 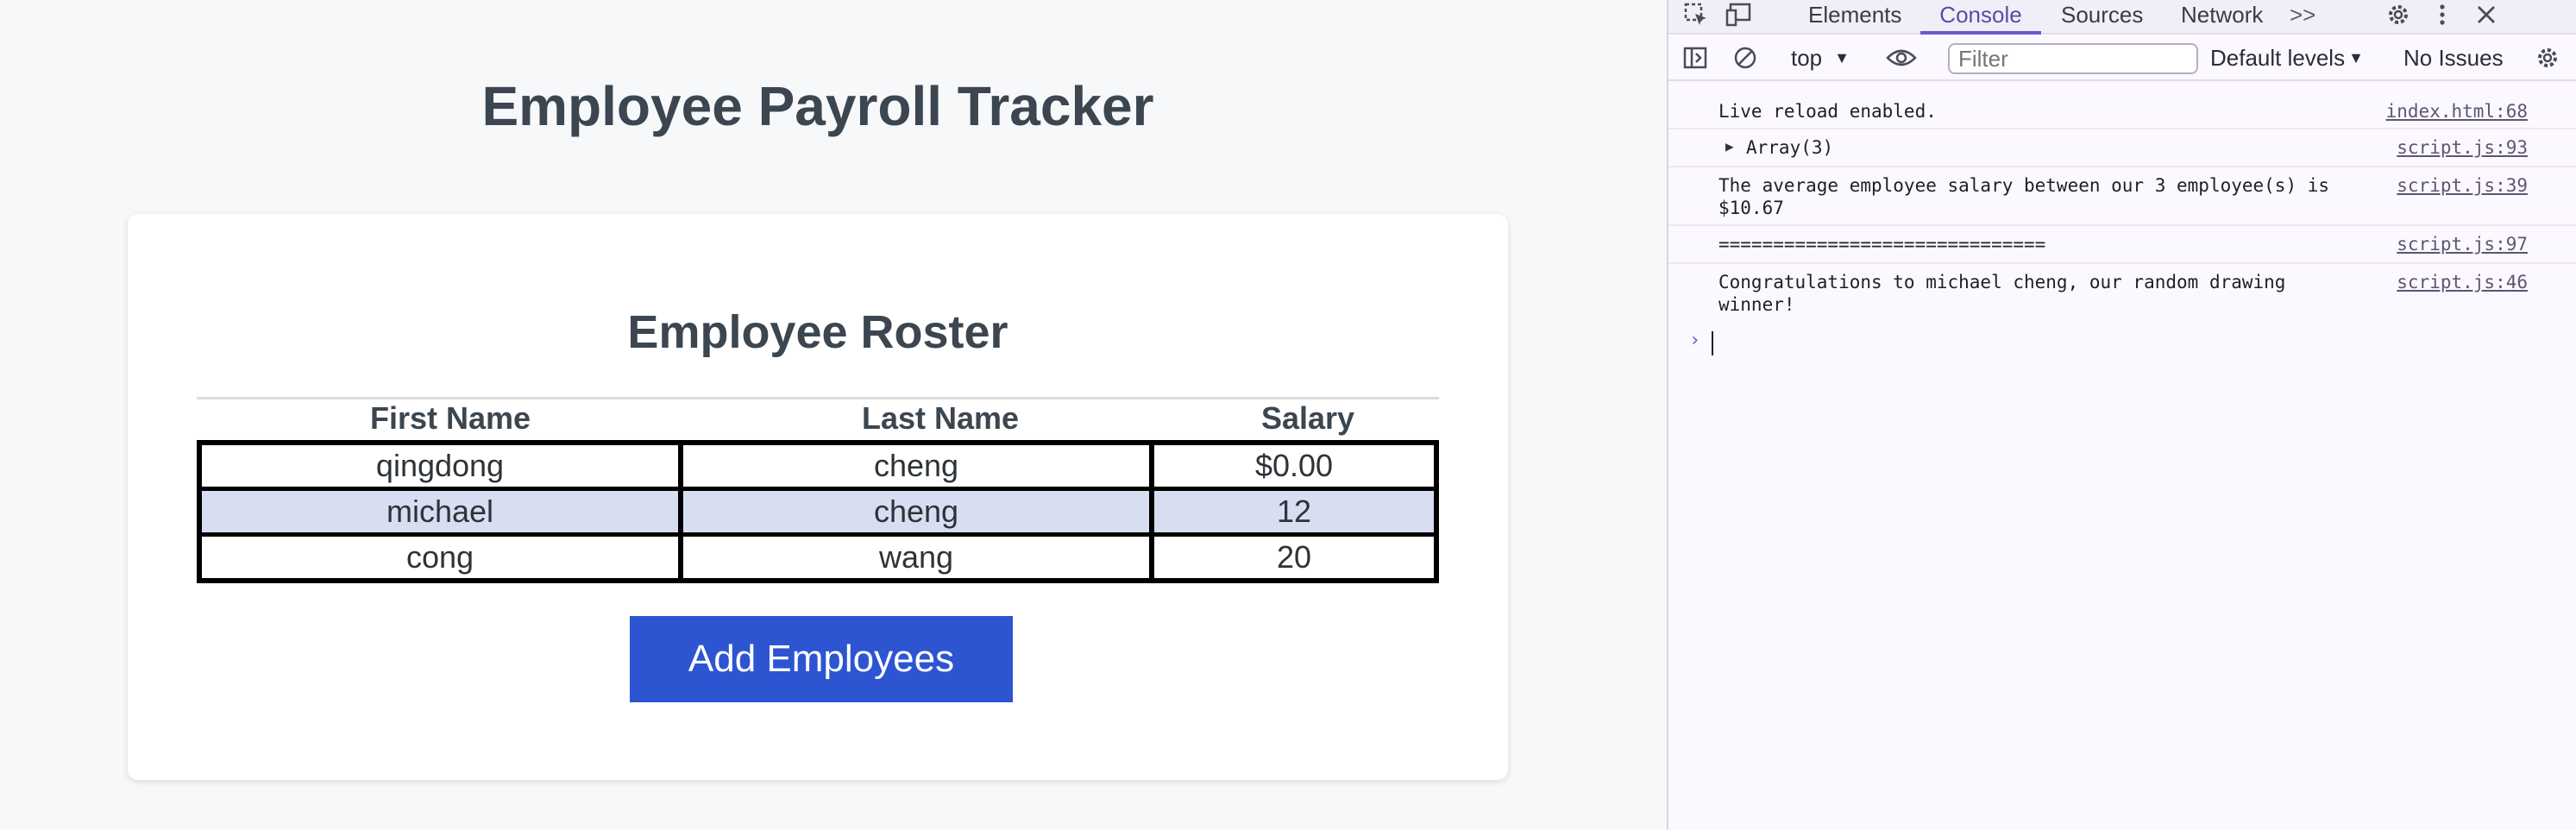 I want to click on console-settings-icon, so click(x=2547, y=58).